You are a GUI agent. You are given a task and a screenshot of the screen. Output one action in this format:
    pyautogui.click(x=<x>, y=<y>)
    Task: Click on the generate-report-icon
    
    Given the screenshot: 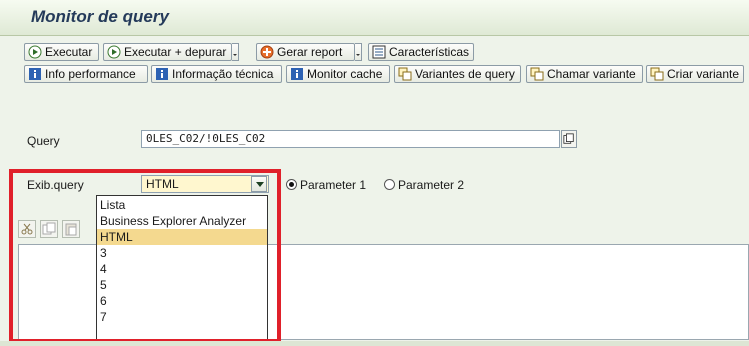 What is the action you would take?
    pyautogui.click(x=267, y=52)
    